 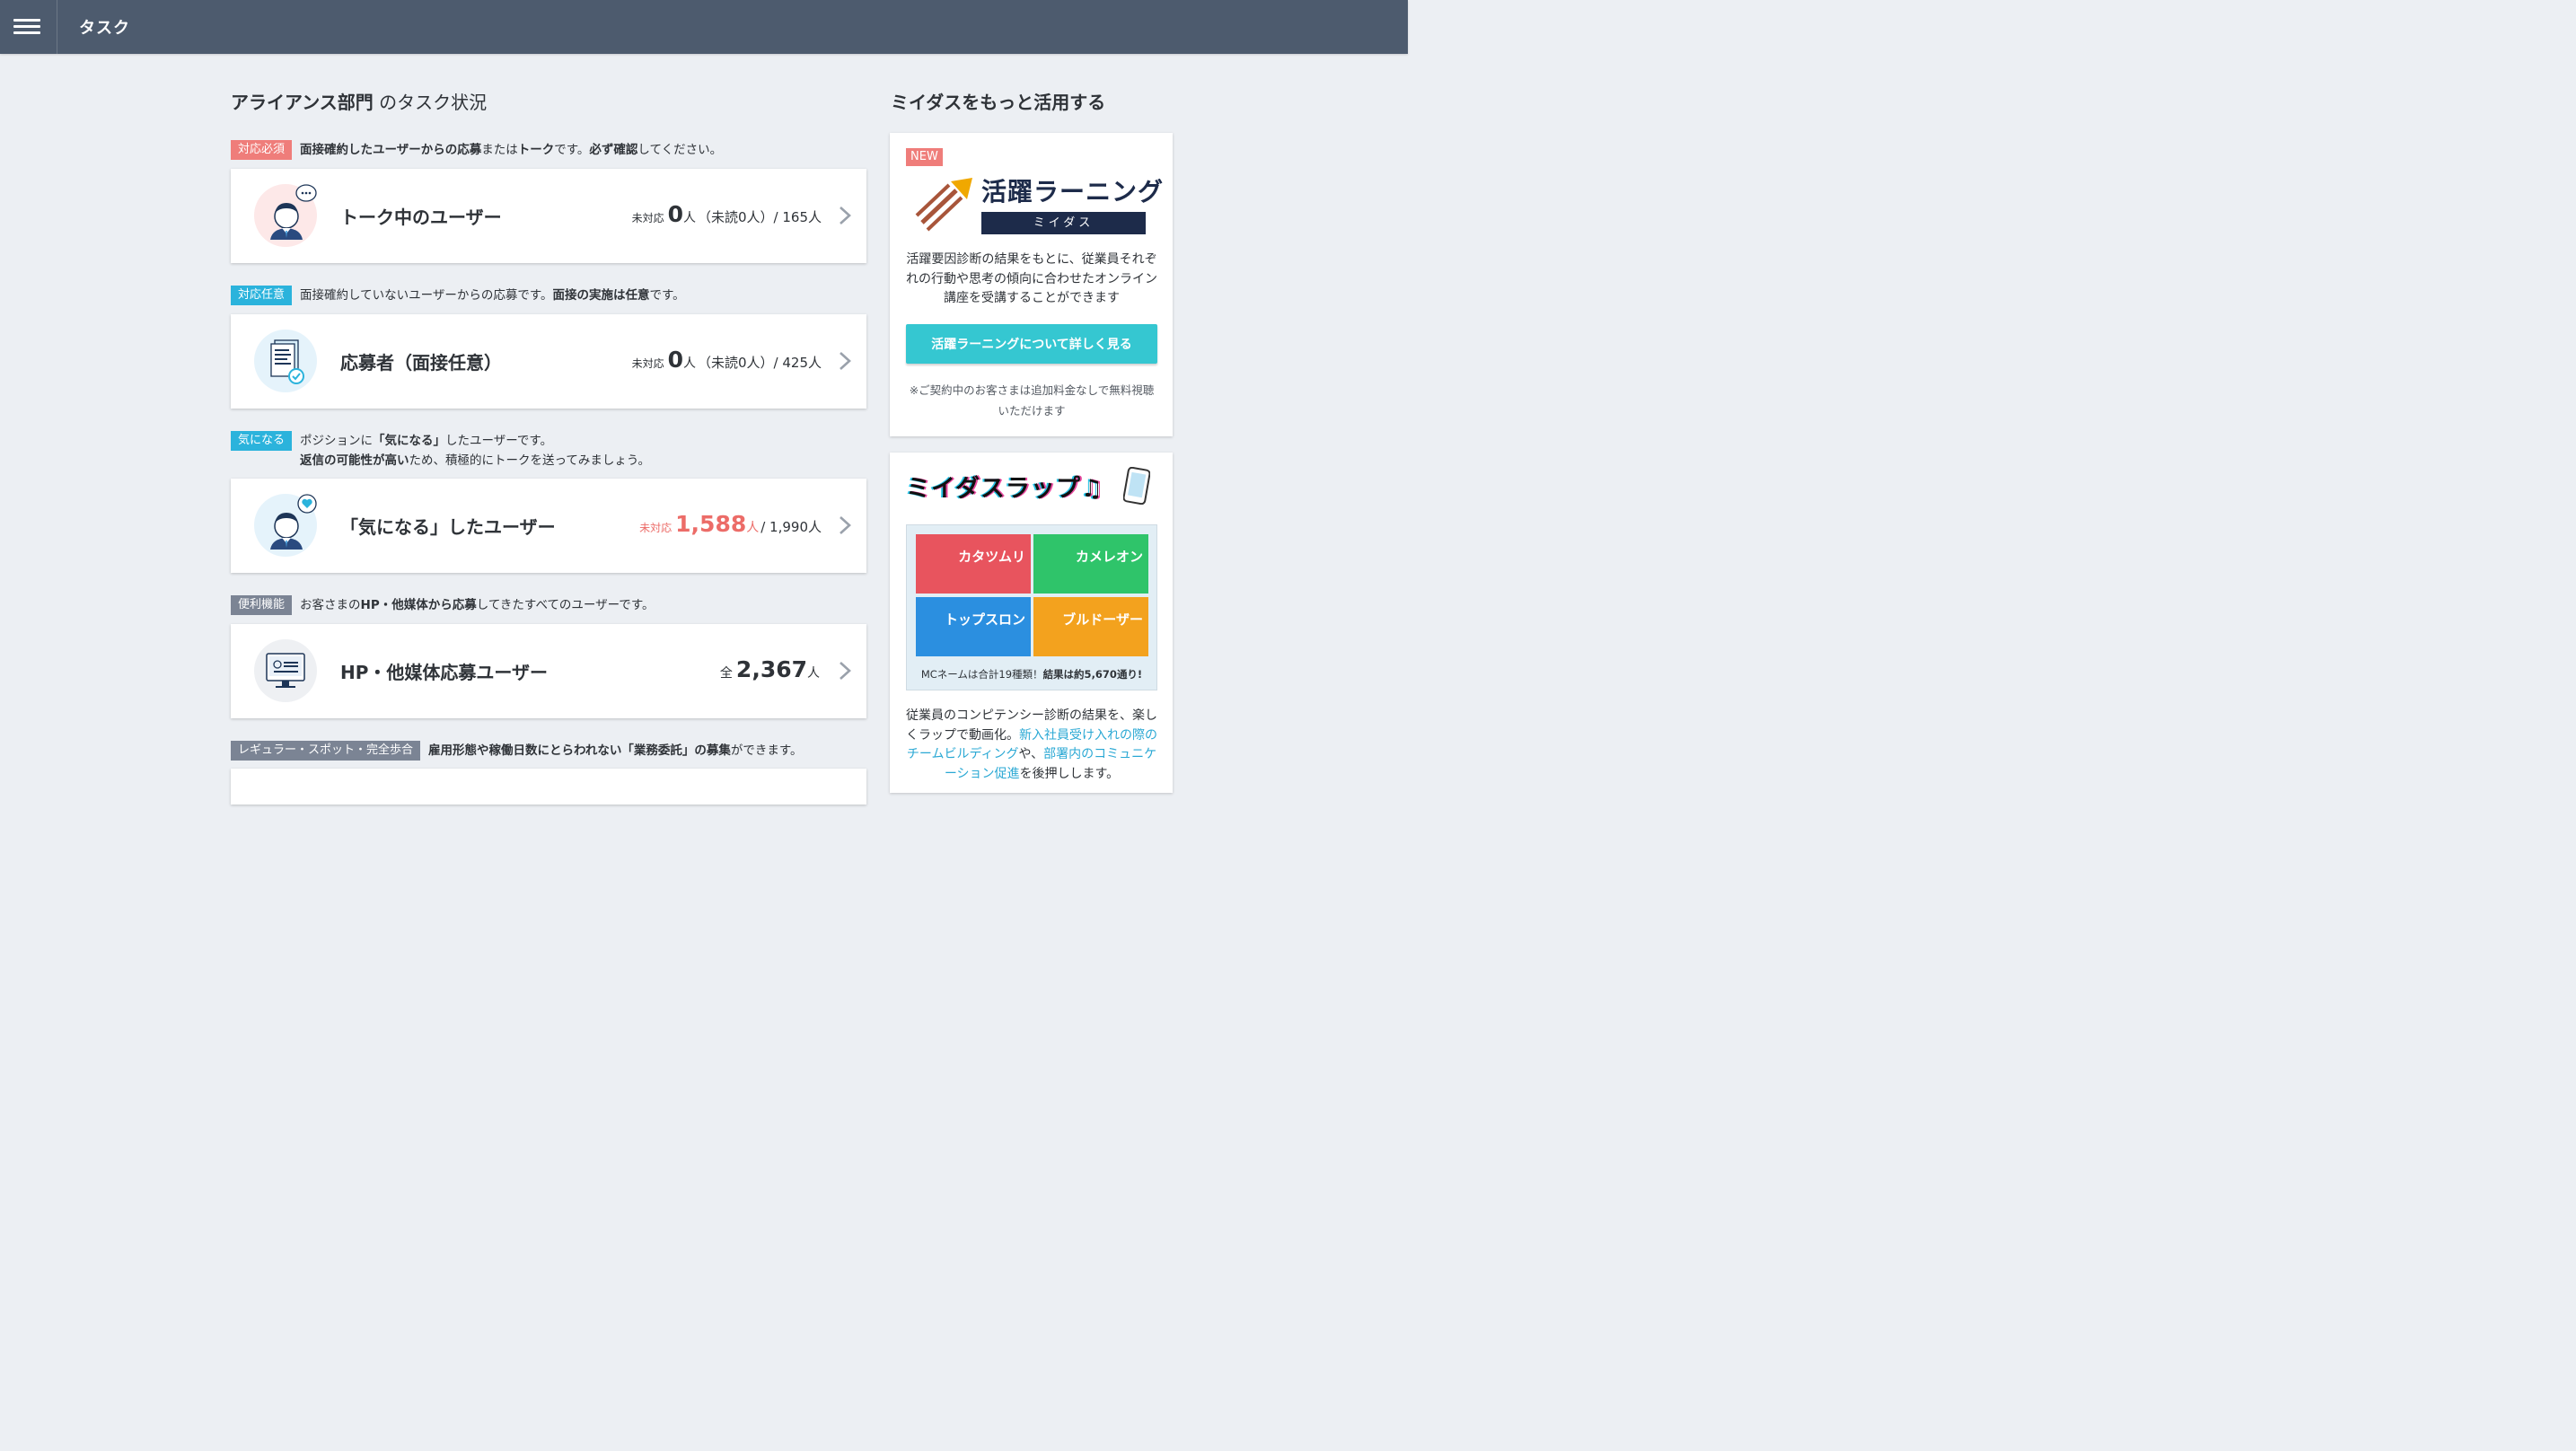 What do you see at coordinates (769, 669) in the screenshot?
I see `total-count: 全 2,367 人` at bounding box center [769, 669].